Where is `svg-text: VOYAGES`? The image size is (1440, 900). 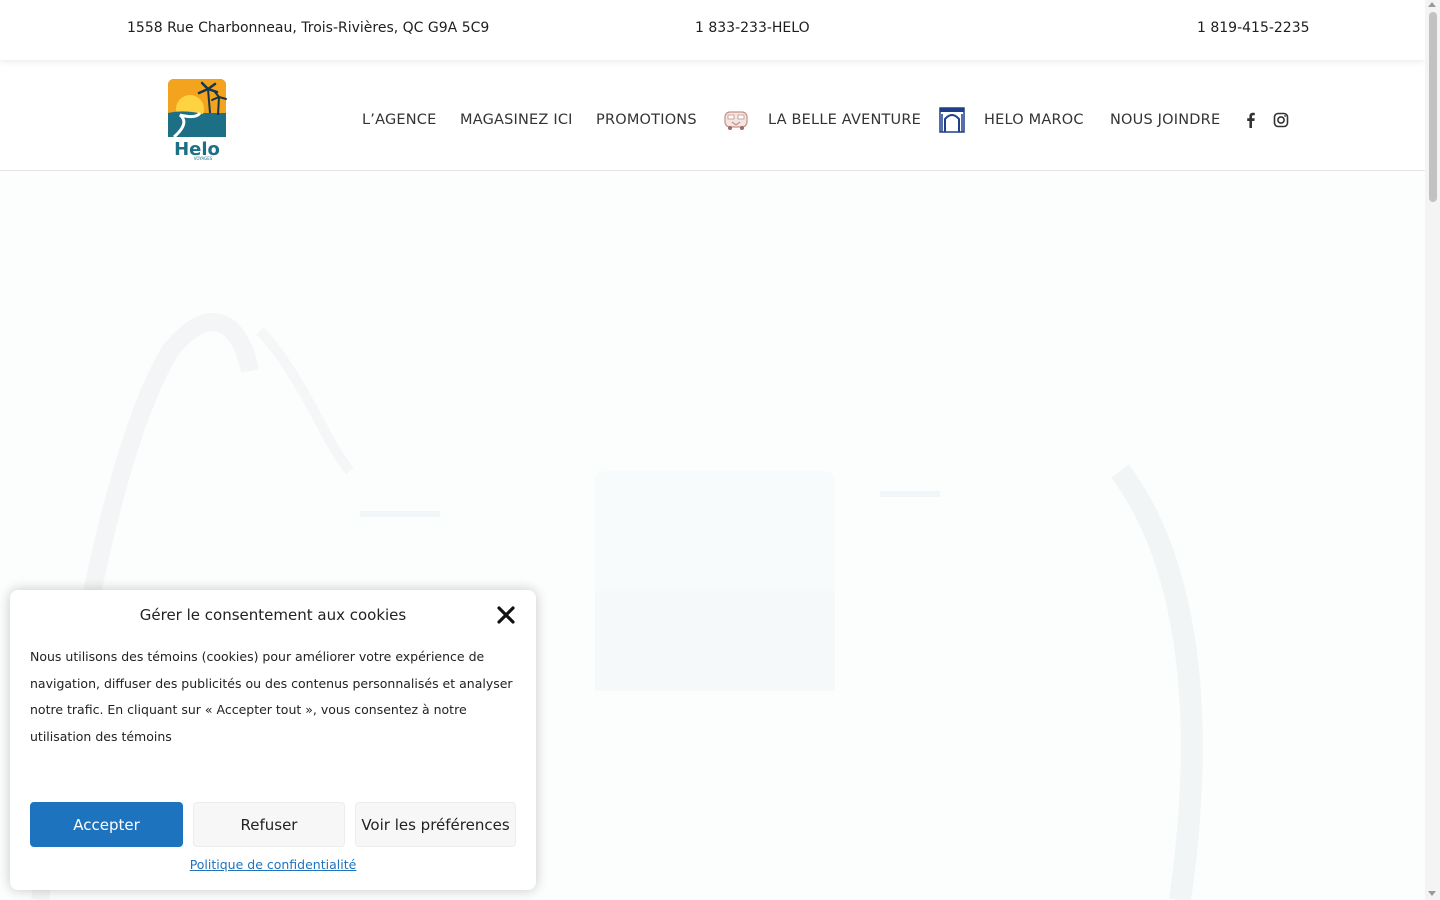
svg-text: VOYAGES is located at coordinates (203, 158).